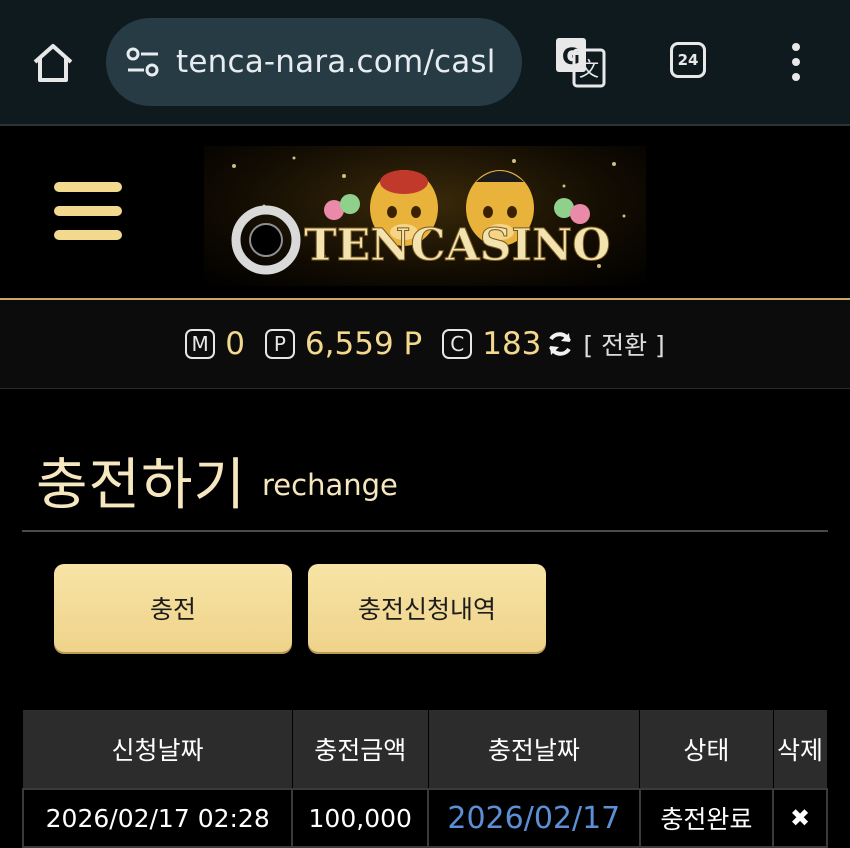  Describe the element at coordinates (363, 344) in the screenshot. I see `point-value: 6,559 P` at that location.